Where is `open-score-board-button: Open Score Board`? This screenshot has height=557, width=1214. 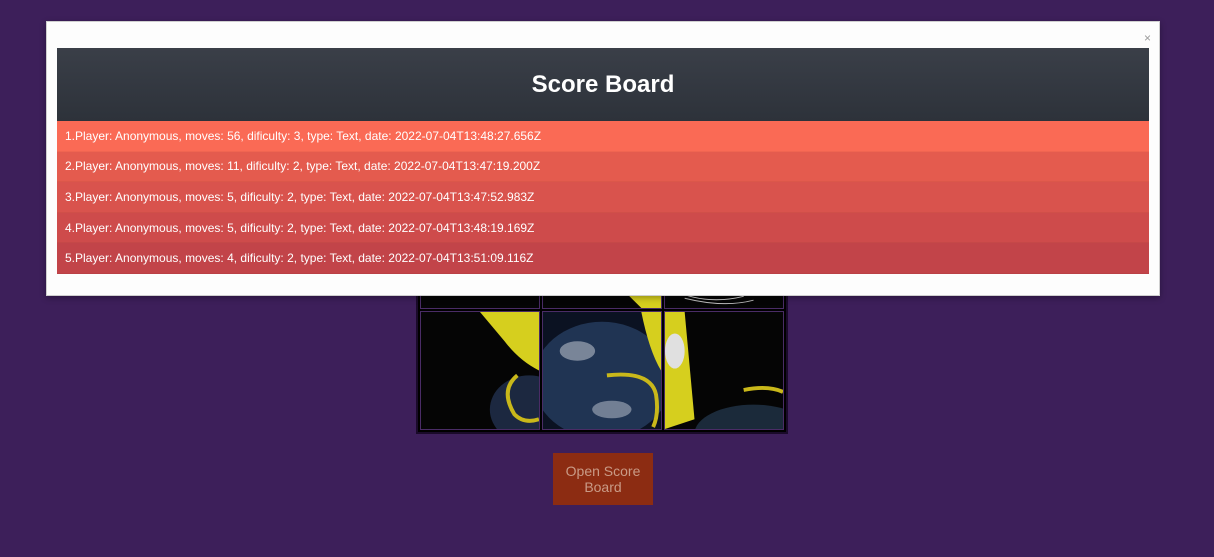 open-score-board-button: Open Score Board is located at coordinates (603, 479).